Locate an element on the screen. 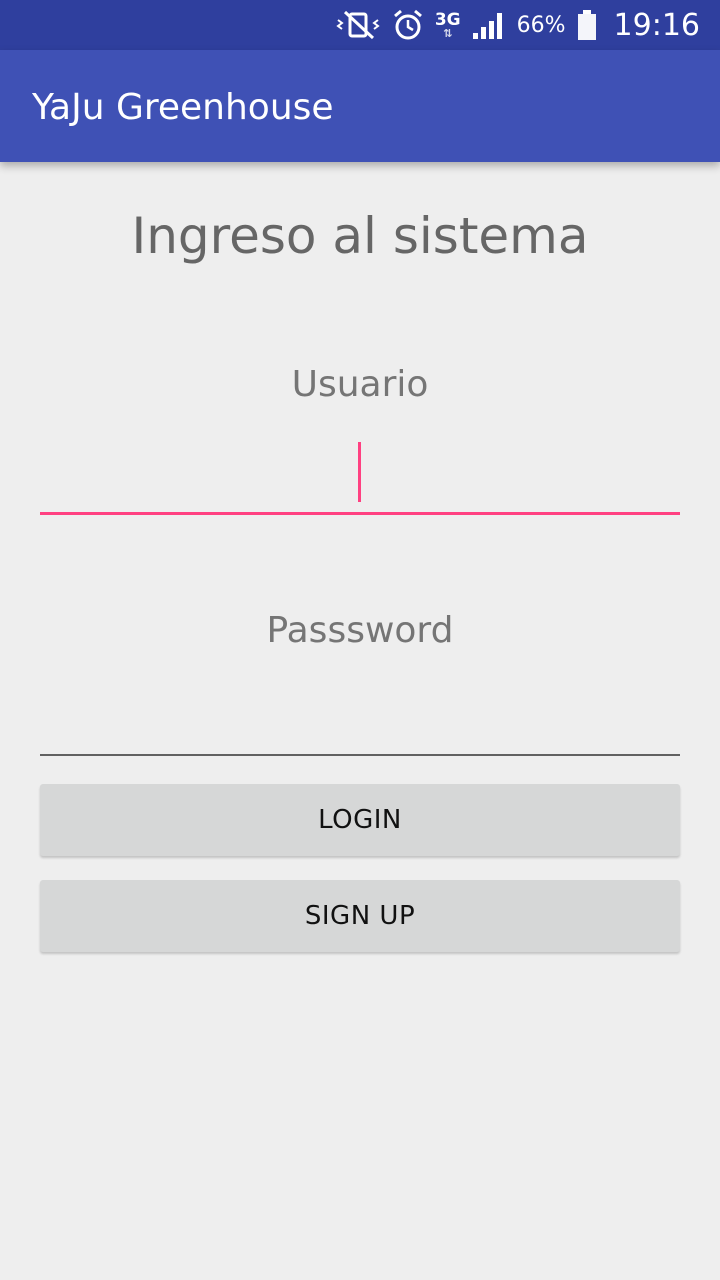  status-bar: 3G ⇅ 66% 19:16 is located at coordinates (360, 25).